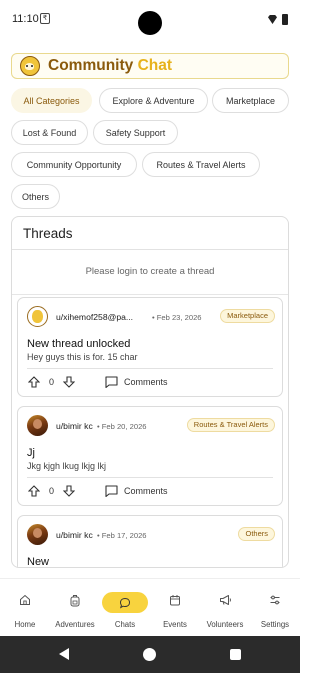  I want to click on thread-category-tag: Marketplace, so click(247, 316).